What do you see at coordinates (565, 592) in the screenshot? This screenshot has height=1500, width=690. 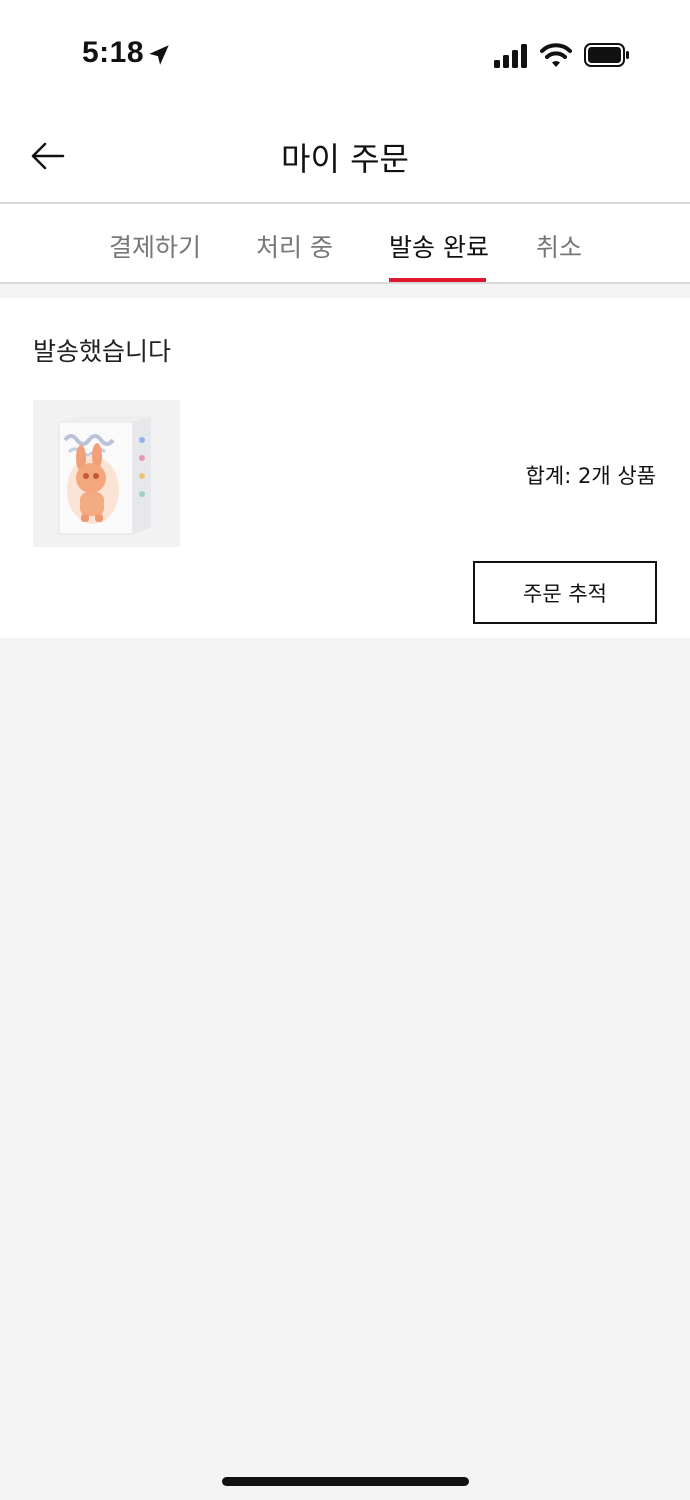 I see `track-order-button: 주문 추적` at bounding box center [565, 592].